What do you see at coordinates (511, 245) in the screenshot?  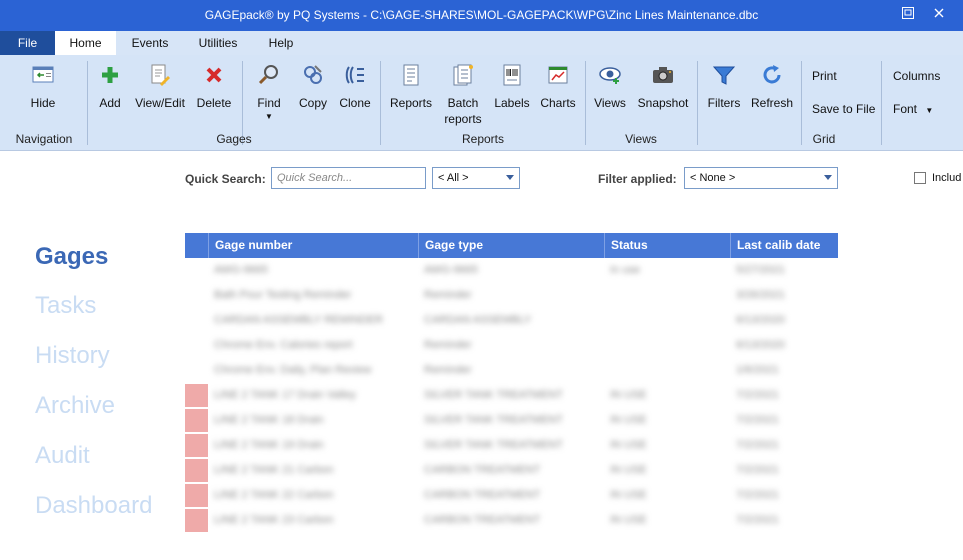 I see `column-gage-type: Gage type` at bounding box center [511, 245].